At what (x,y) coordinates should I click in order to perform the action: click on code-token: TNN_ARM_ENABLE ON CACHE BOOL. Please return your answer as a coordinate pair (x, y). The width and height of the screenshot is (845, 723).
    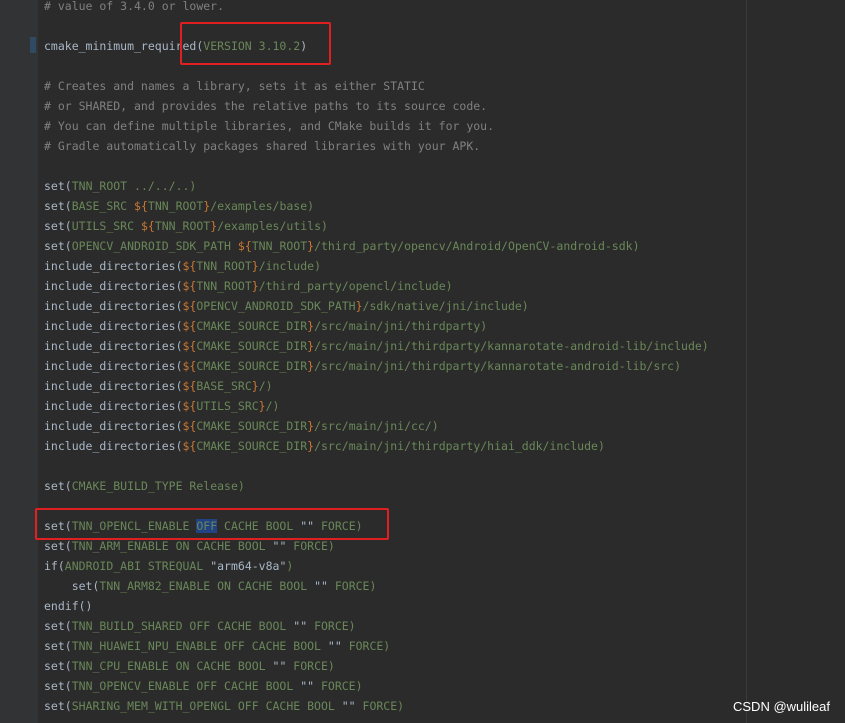
    Looking at the image, I should click on (172, 546).